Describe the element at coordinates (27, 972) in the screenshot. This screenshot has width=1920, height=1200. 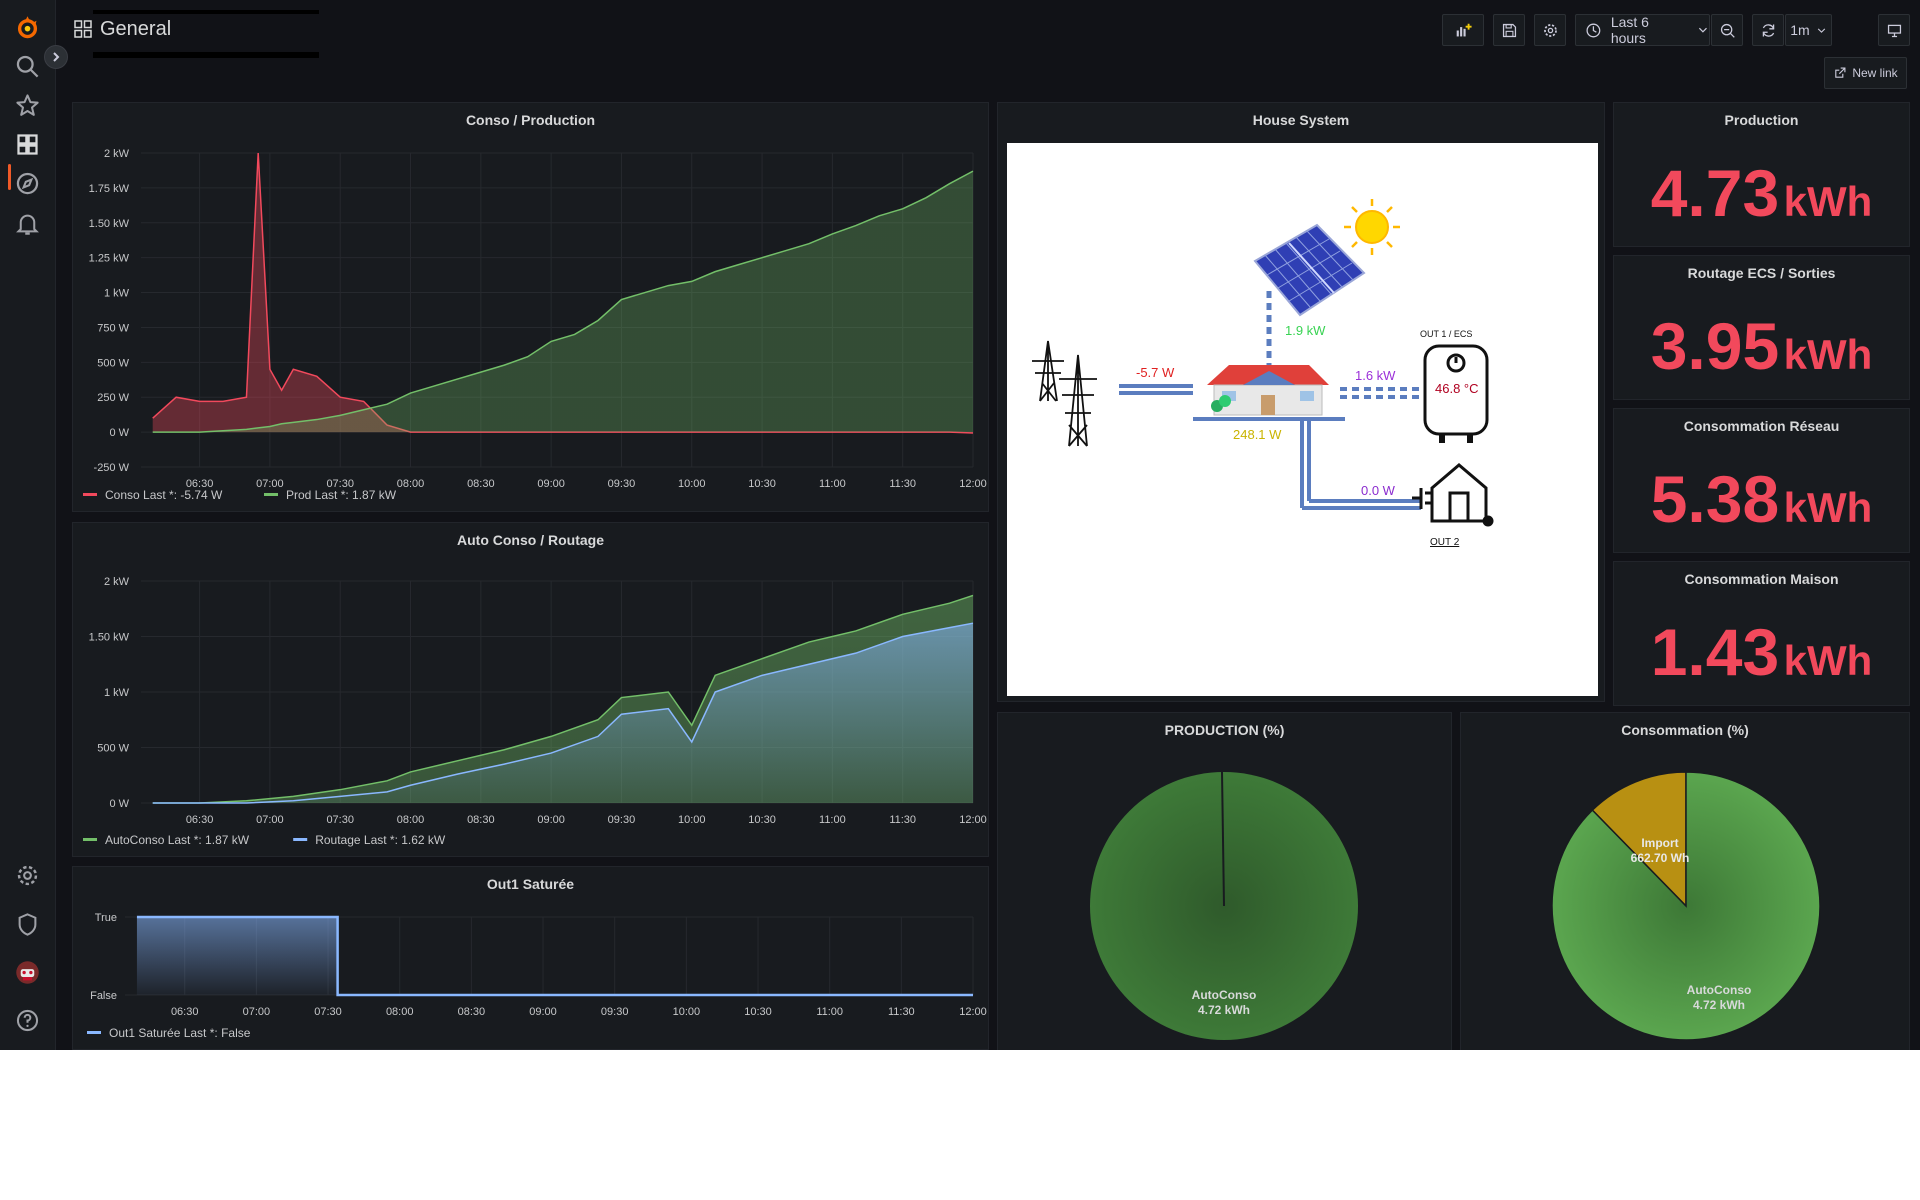
I see `user-avatar-icon` at that location.